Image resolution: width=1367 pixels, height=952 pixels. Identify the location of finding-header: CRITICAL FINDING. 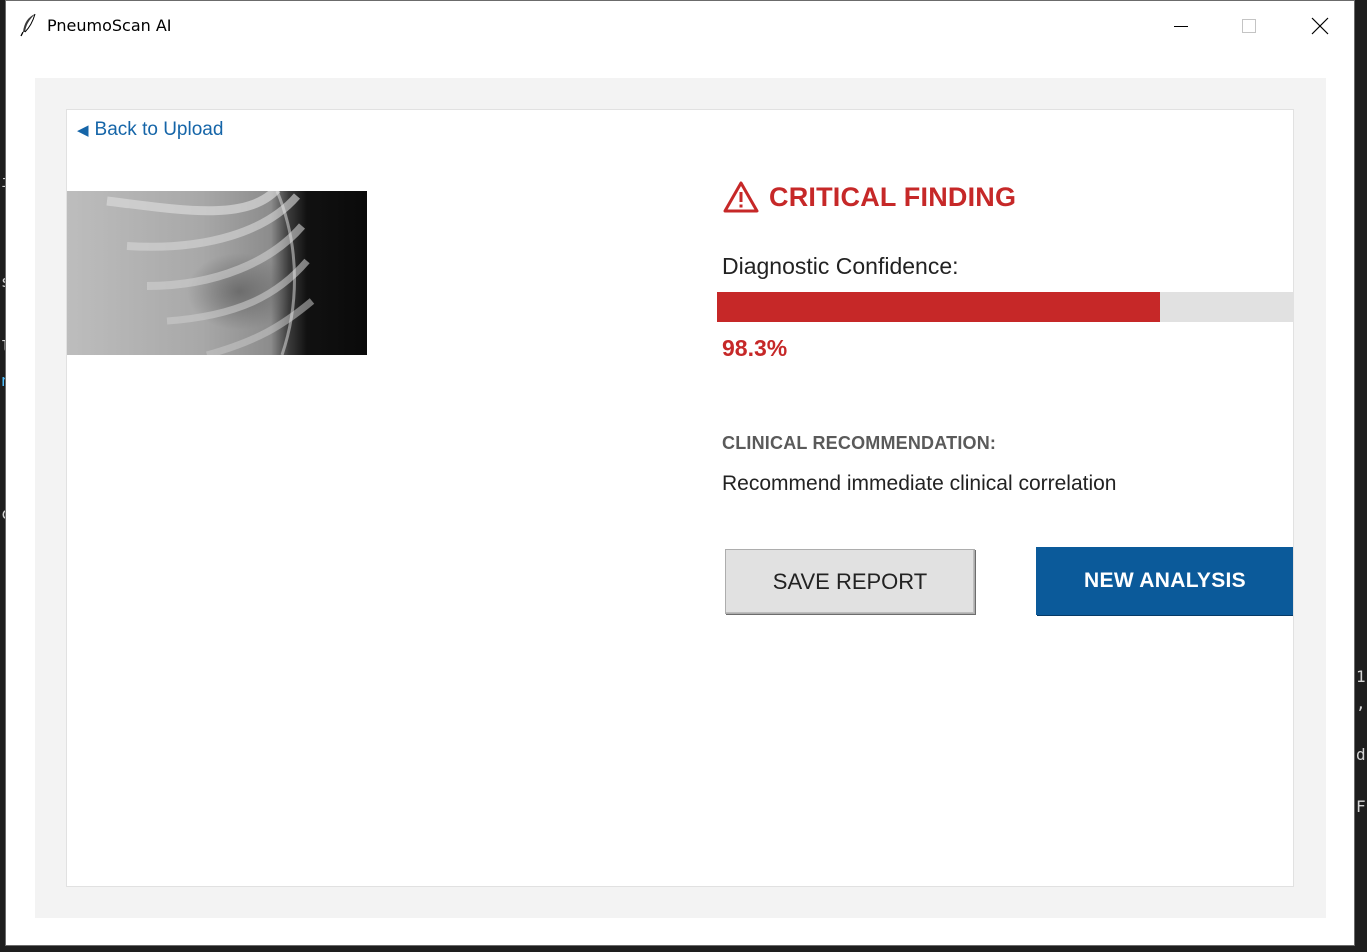
(869, 197).